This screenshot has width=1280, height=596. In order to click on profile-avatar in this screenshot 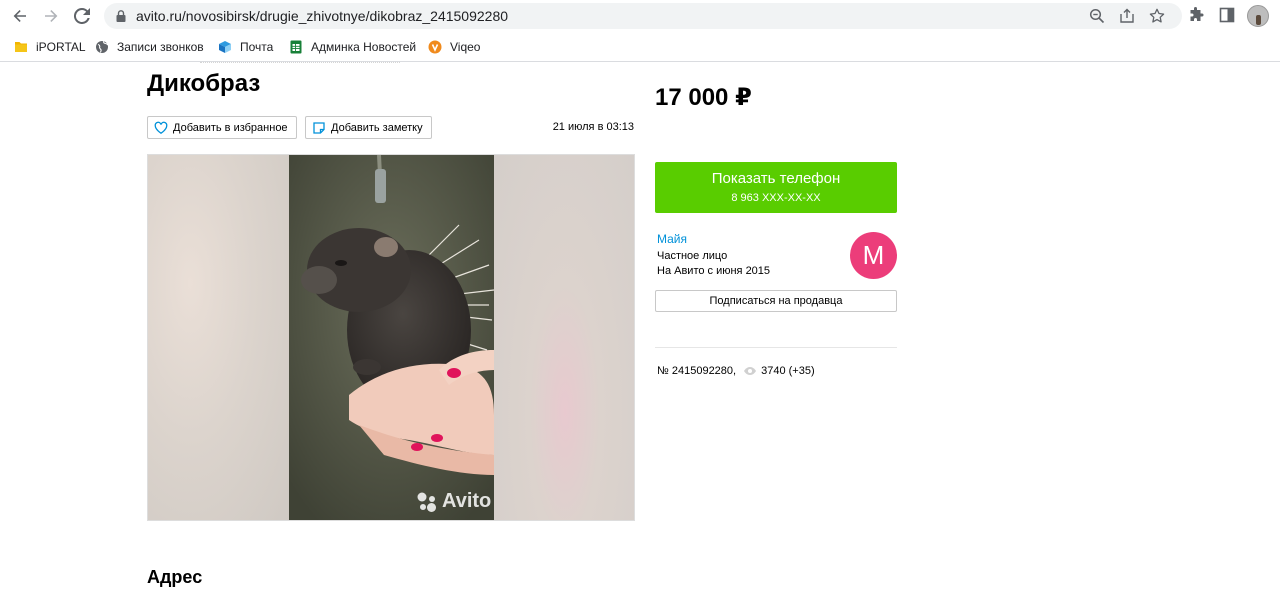, I will do `click(1258, 16)`.